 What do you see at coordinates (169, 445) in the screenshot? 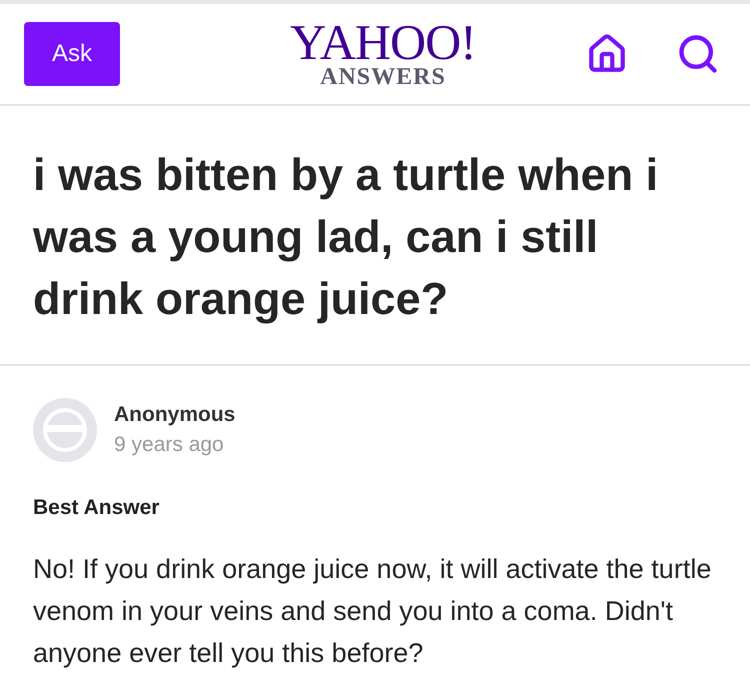
I see `answer-time: 9 years ago` at bounding box center [169, 445].